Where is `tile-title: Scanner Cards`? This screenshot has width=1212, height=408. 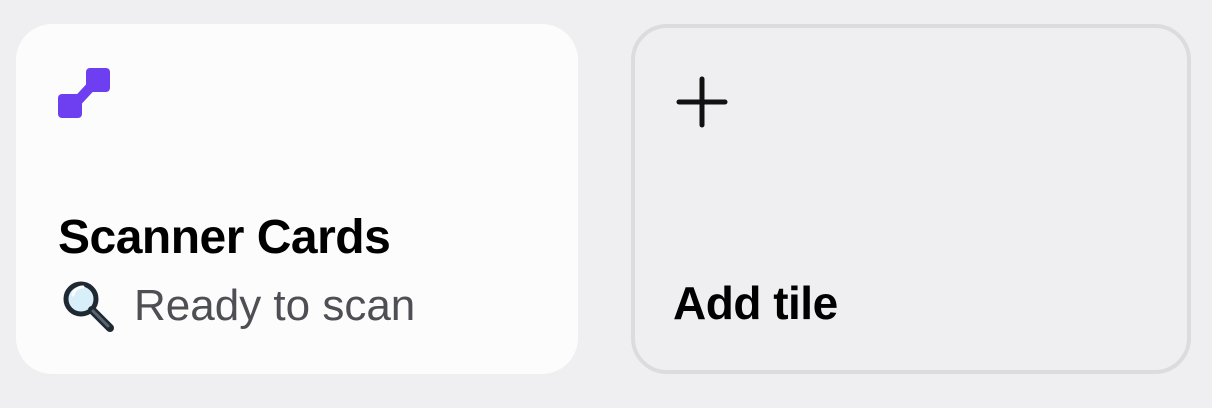
tile-title: Scanner Cards is located at coordinates (224, 237).